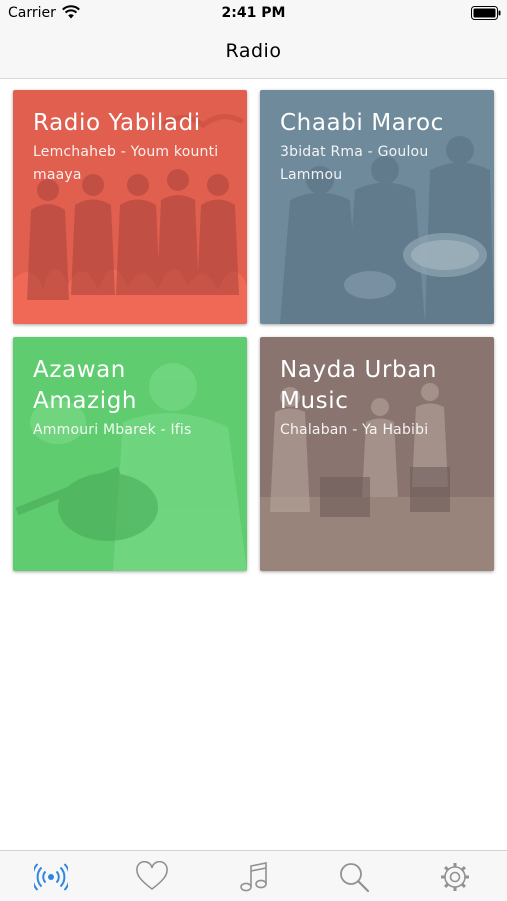 This screenshot has width=507, height=901. What do you see at coordinates (253, 51) in the screenshot?
I see `page-title: Radio` at bounding box center [253, 51].